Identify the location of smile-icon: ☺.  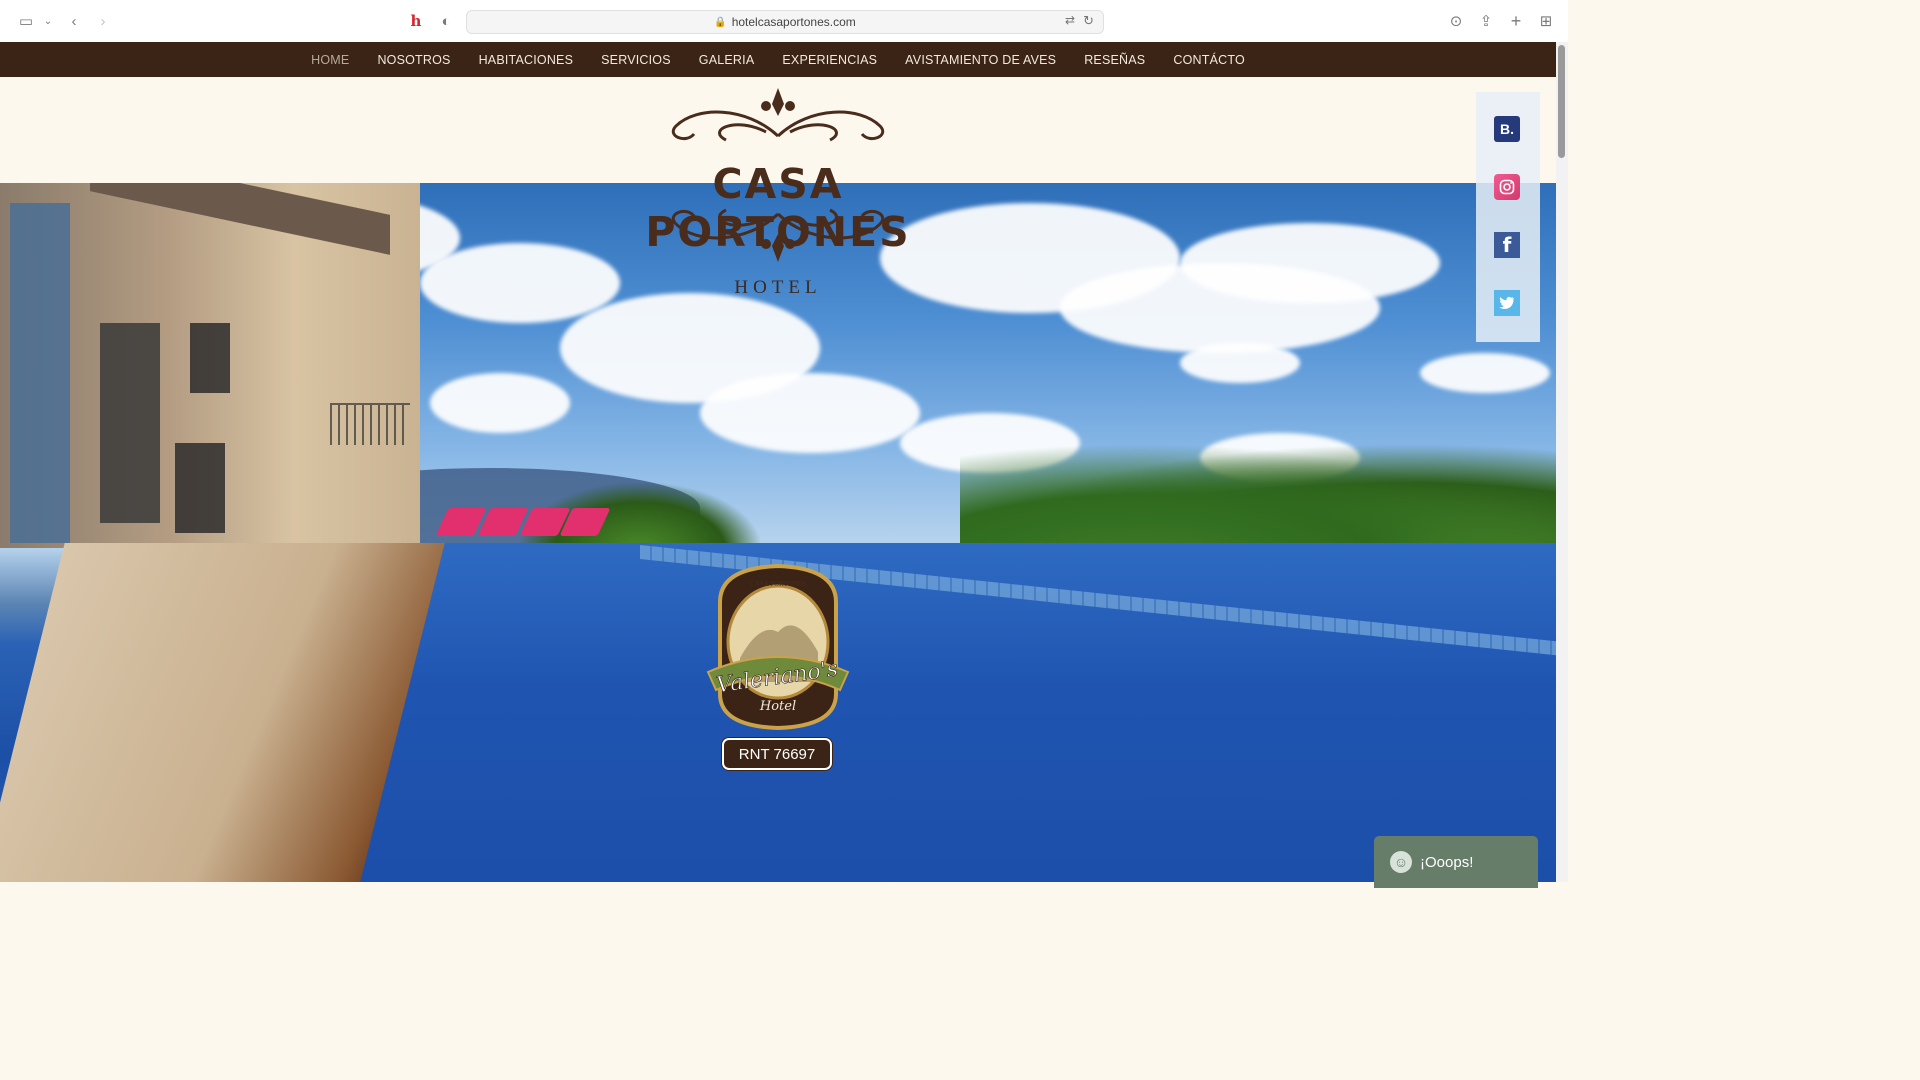
(1401, 862).